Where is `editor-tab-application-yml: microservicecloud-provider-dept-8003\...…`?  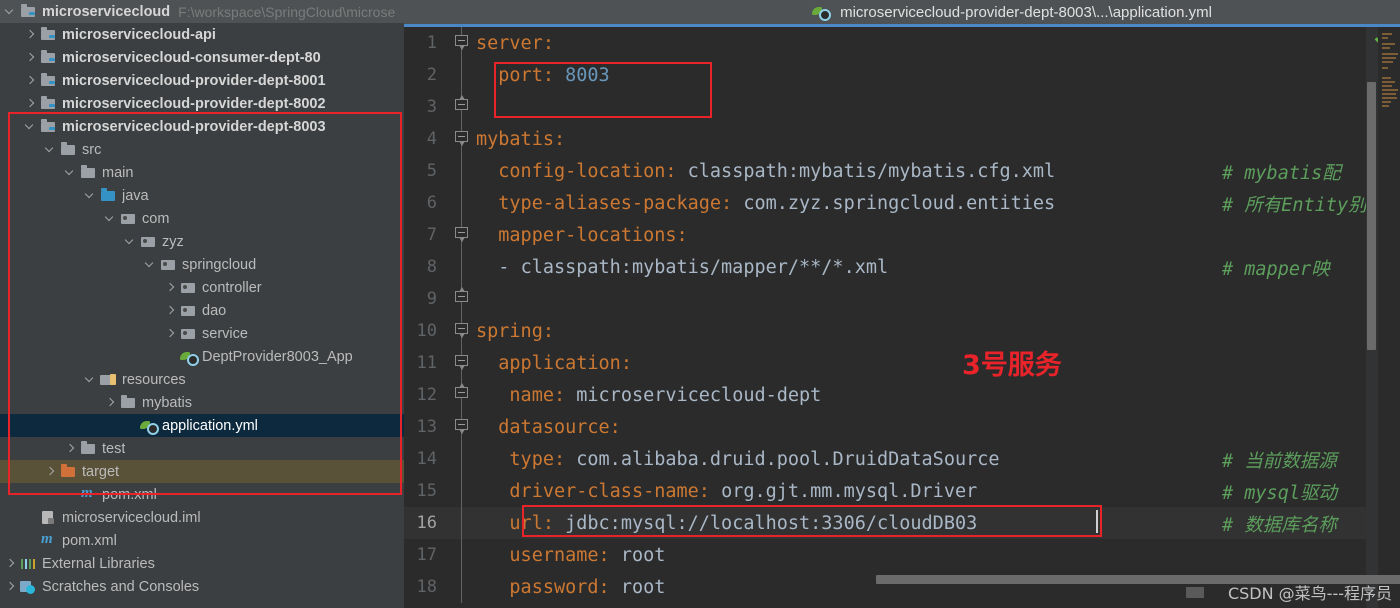 editor-tab-application-yml: microservicecloud-provider-dept-8003\...… is located at coordinates (1012, 12).